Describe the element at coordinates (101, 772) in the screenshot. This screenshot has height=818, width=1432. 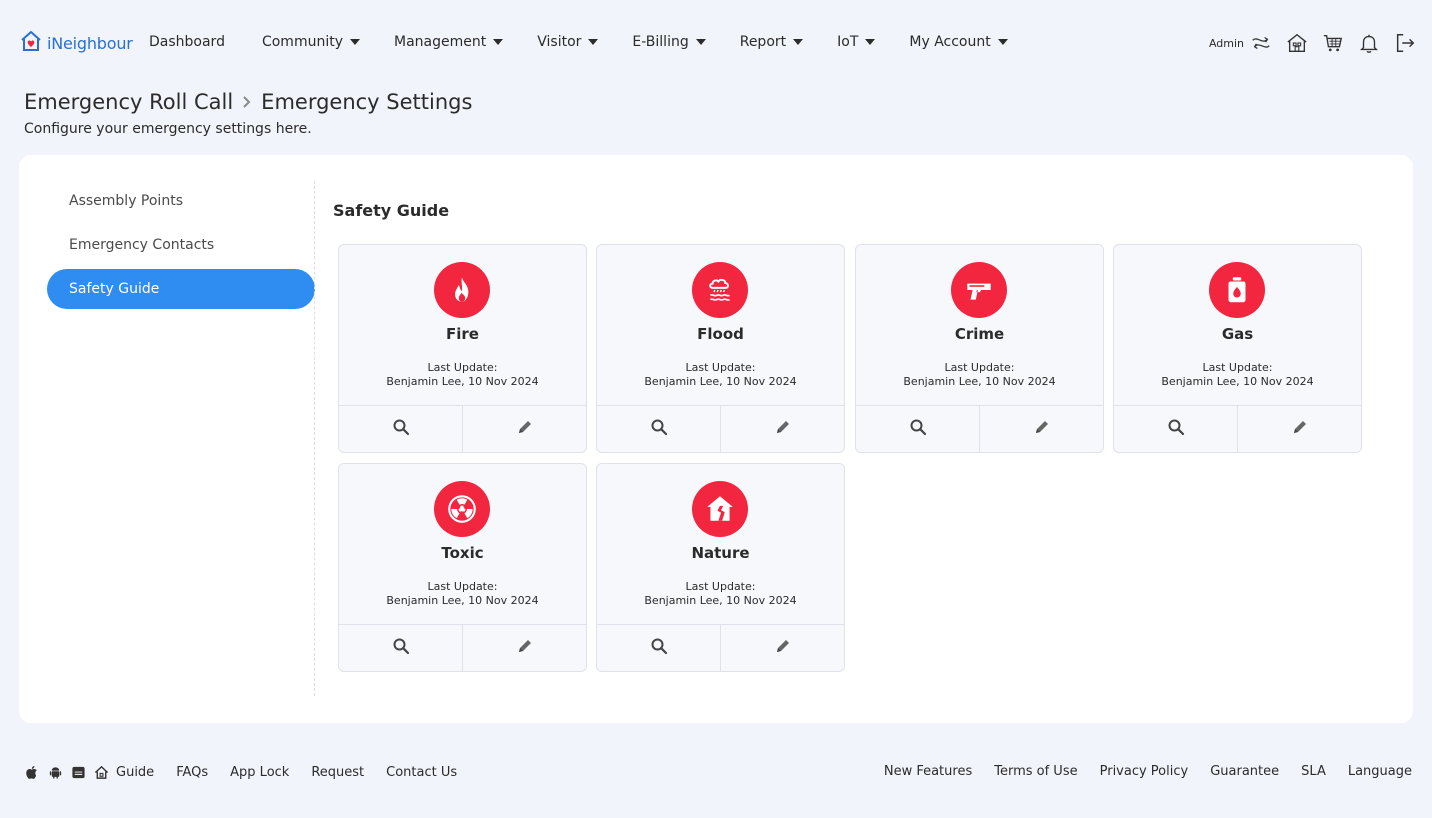
I see `home-icon` at that location.